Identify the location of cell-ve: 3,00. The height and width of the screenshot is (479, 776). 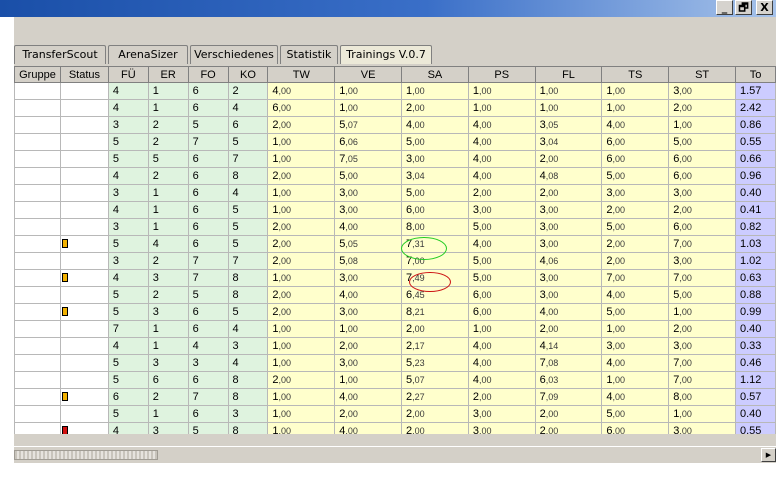
(368, 312).